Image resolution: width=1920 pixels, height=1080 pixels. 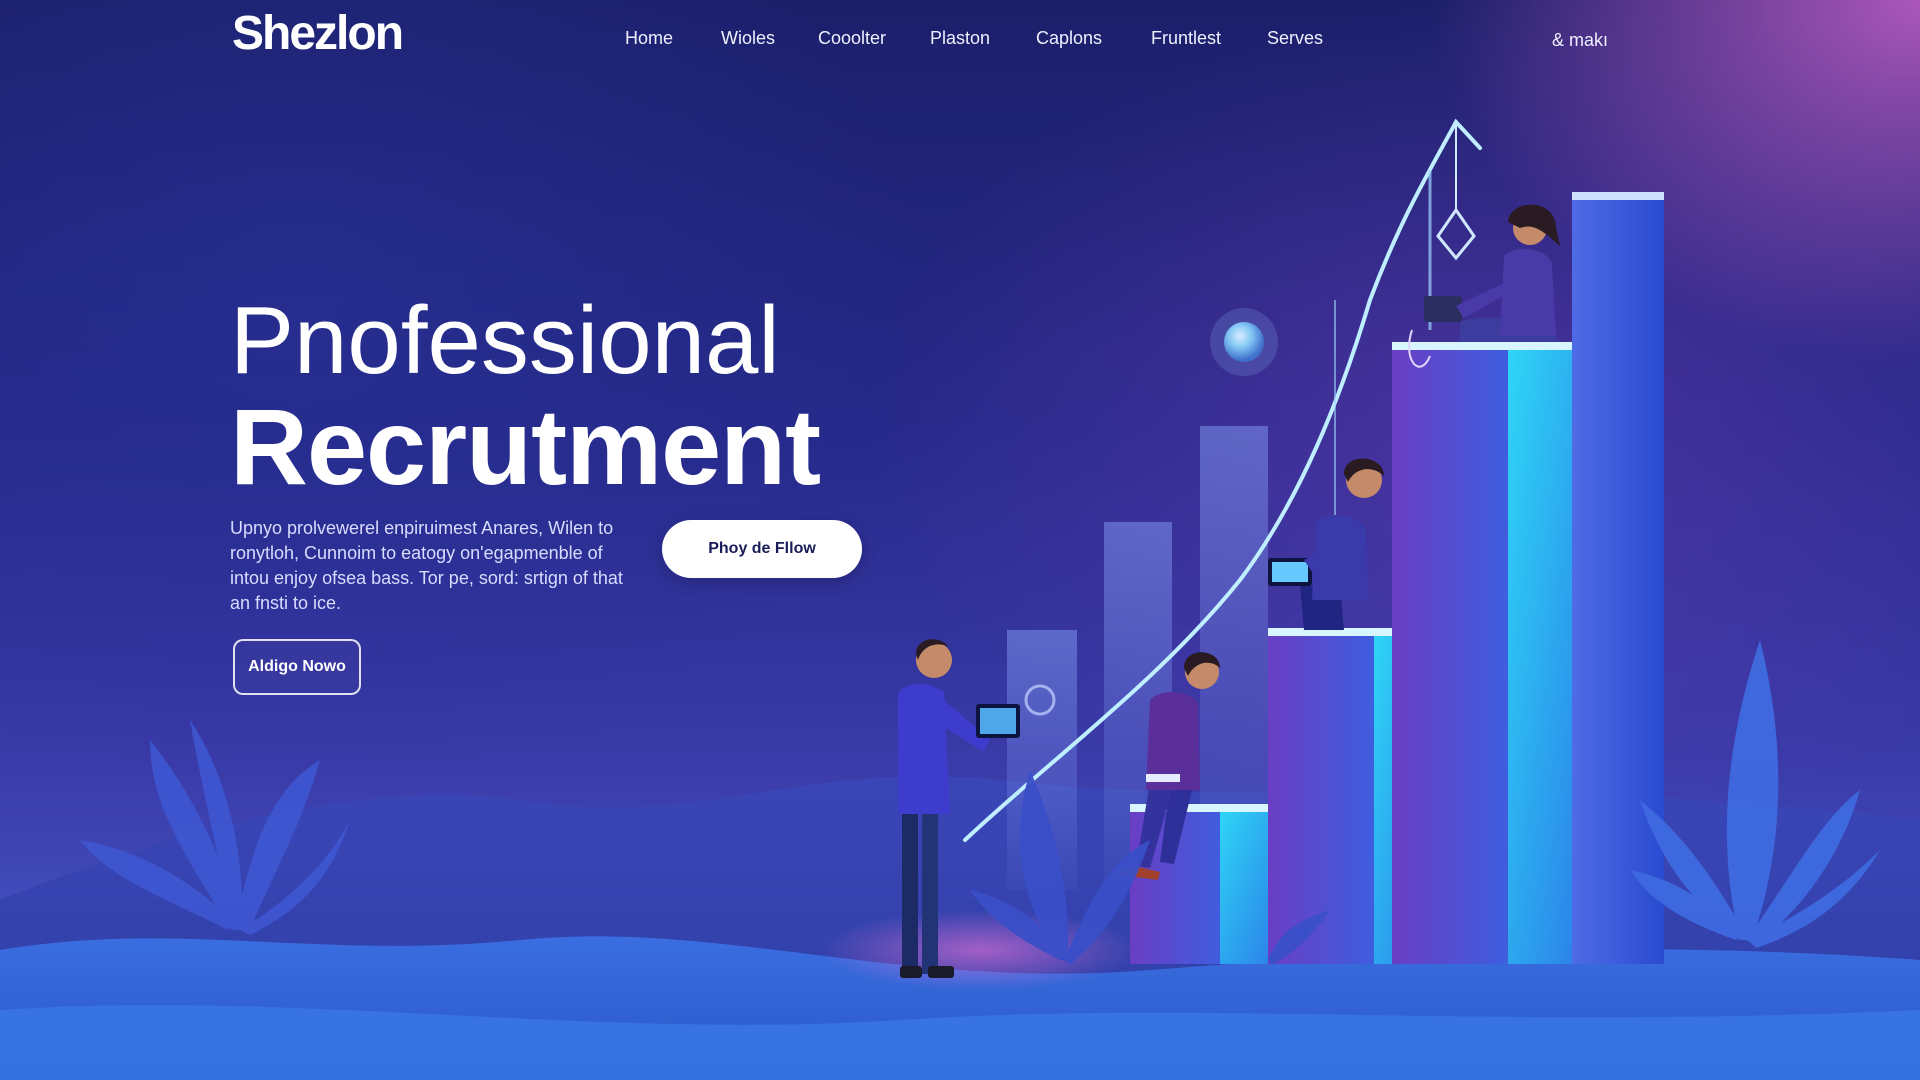 I want to click on nav-item-4: Plaston, so click(x=960, y=38).